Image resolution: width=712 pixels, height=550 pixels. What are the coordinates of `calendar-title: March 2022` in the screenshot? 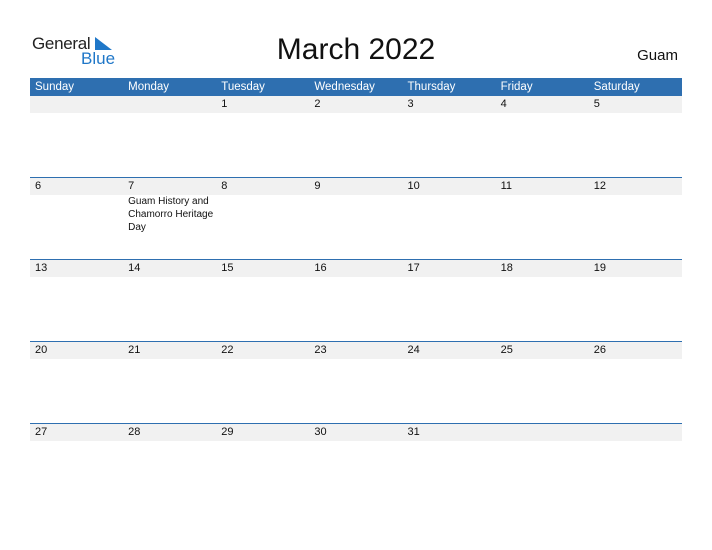 It's located at (356, 49).